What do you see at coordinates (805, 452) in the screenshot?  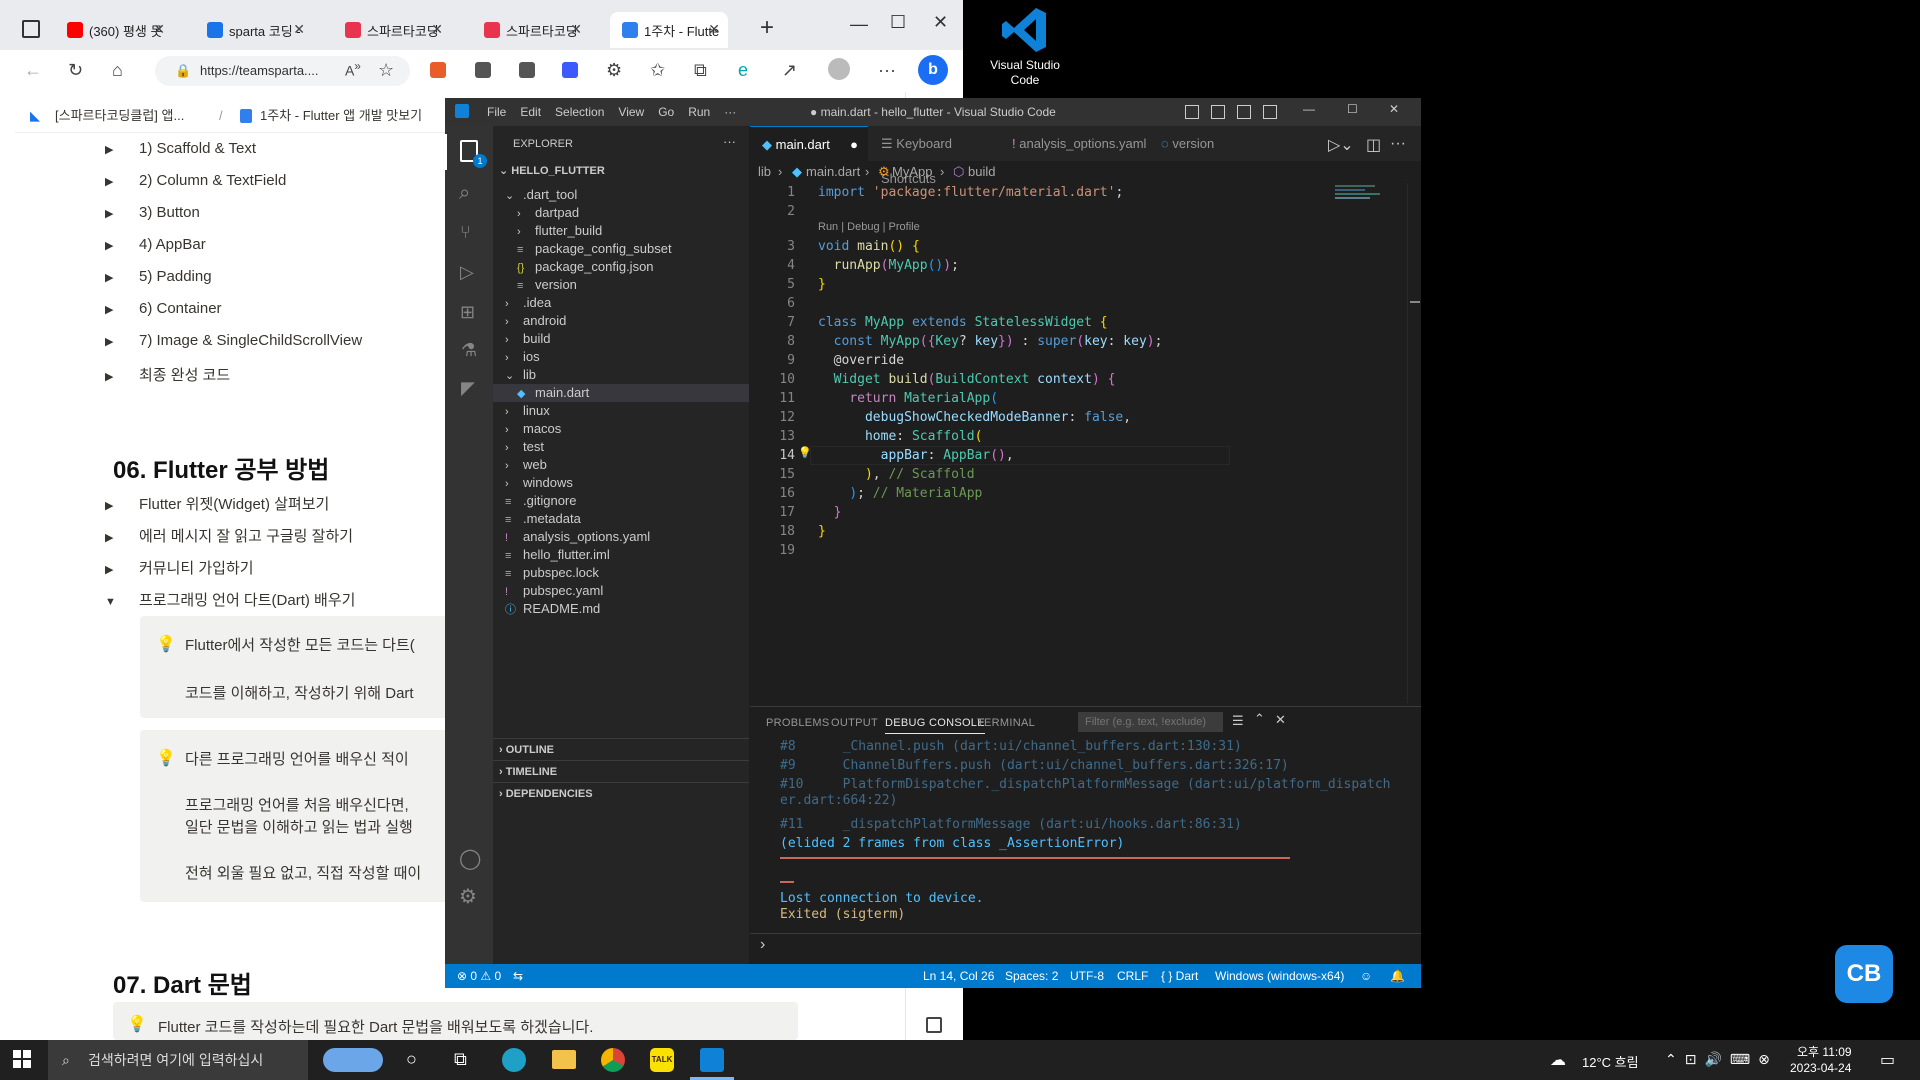 I see `lightbulb-icon: 💡` at bounding box center [805, 452].